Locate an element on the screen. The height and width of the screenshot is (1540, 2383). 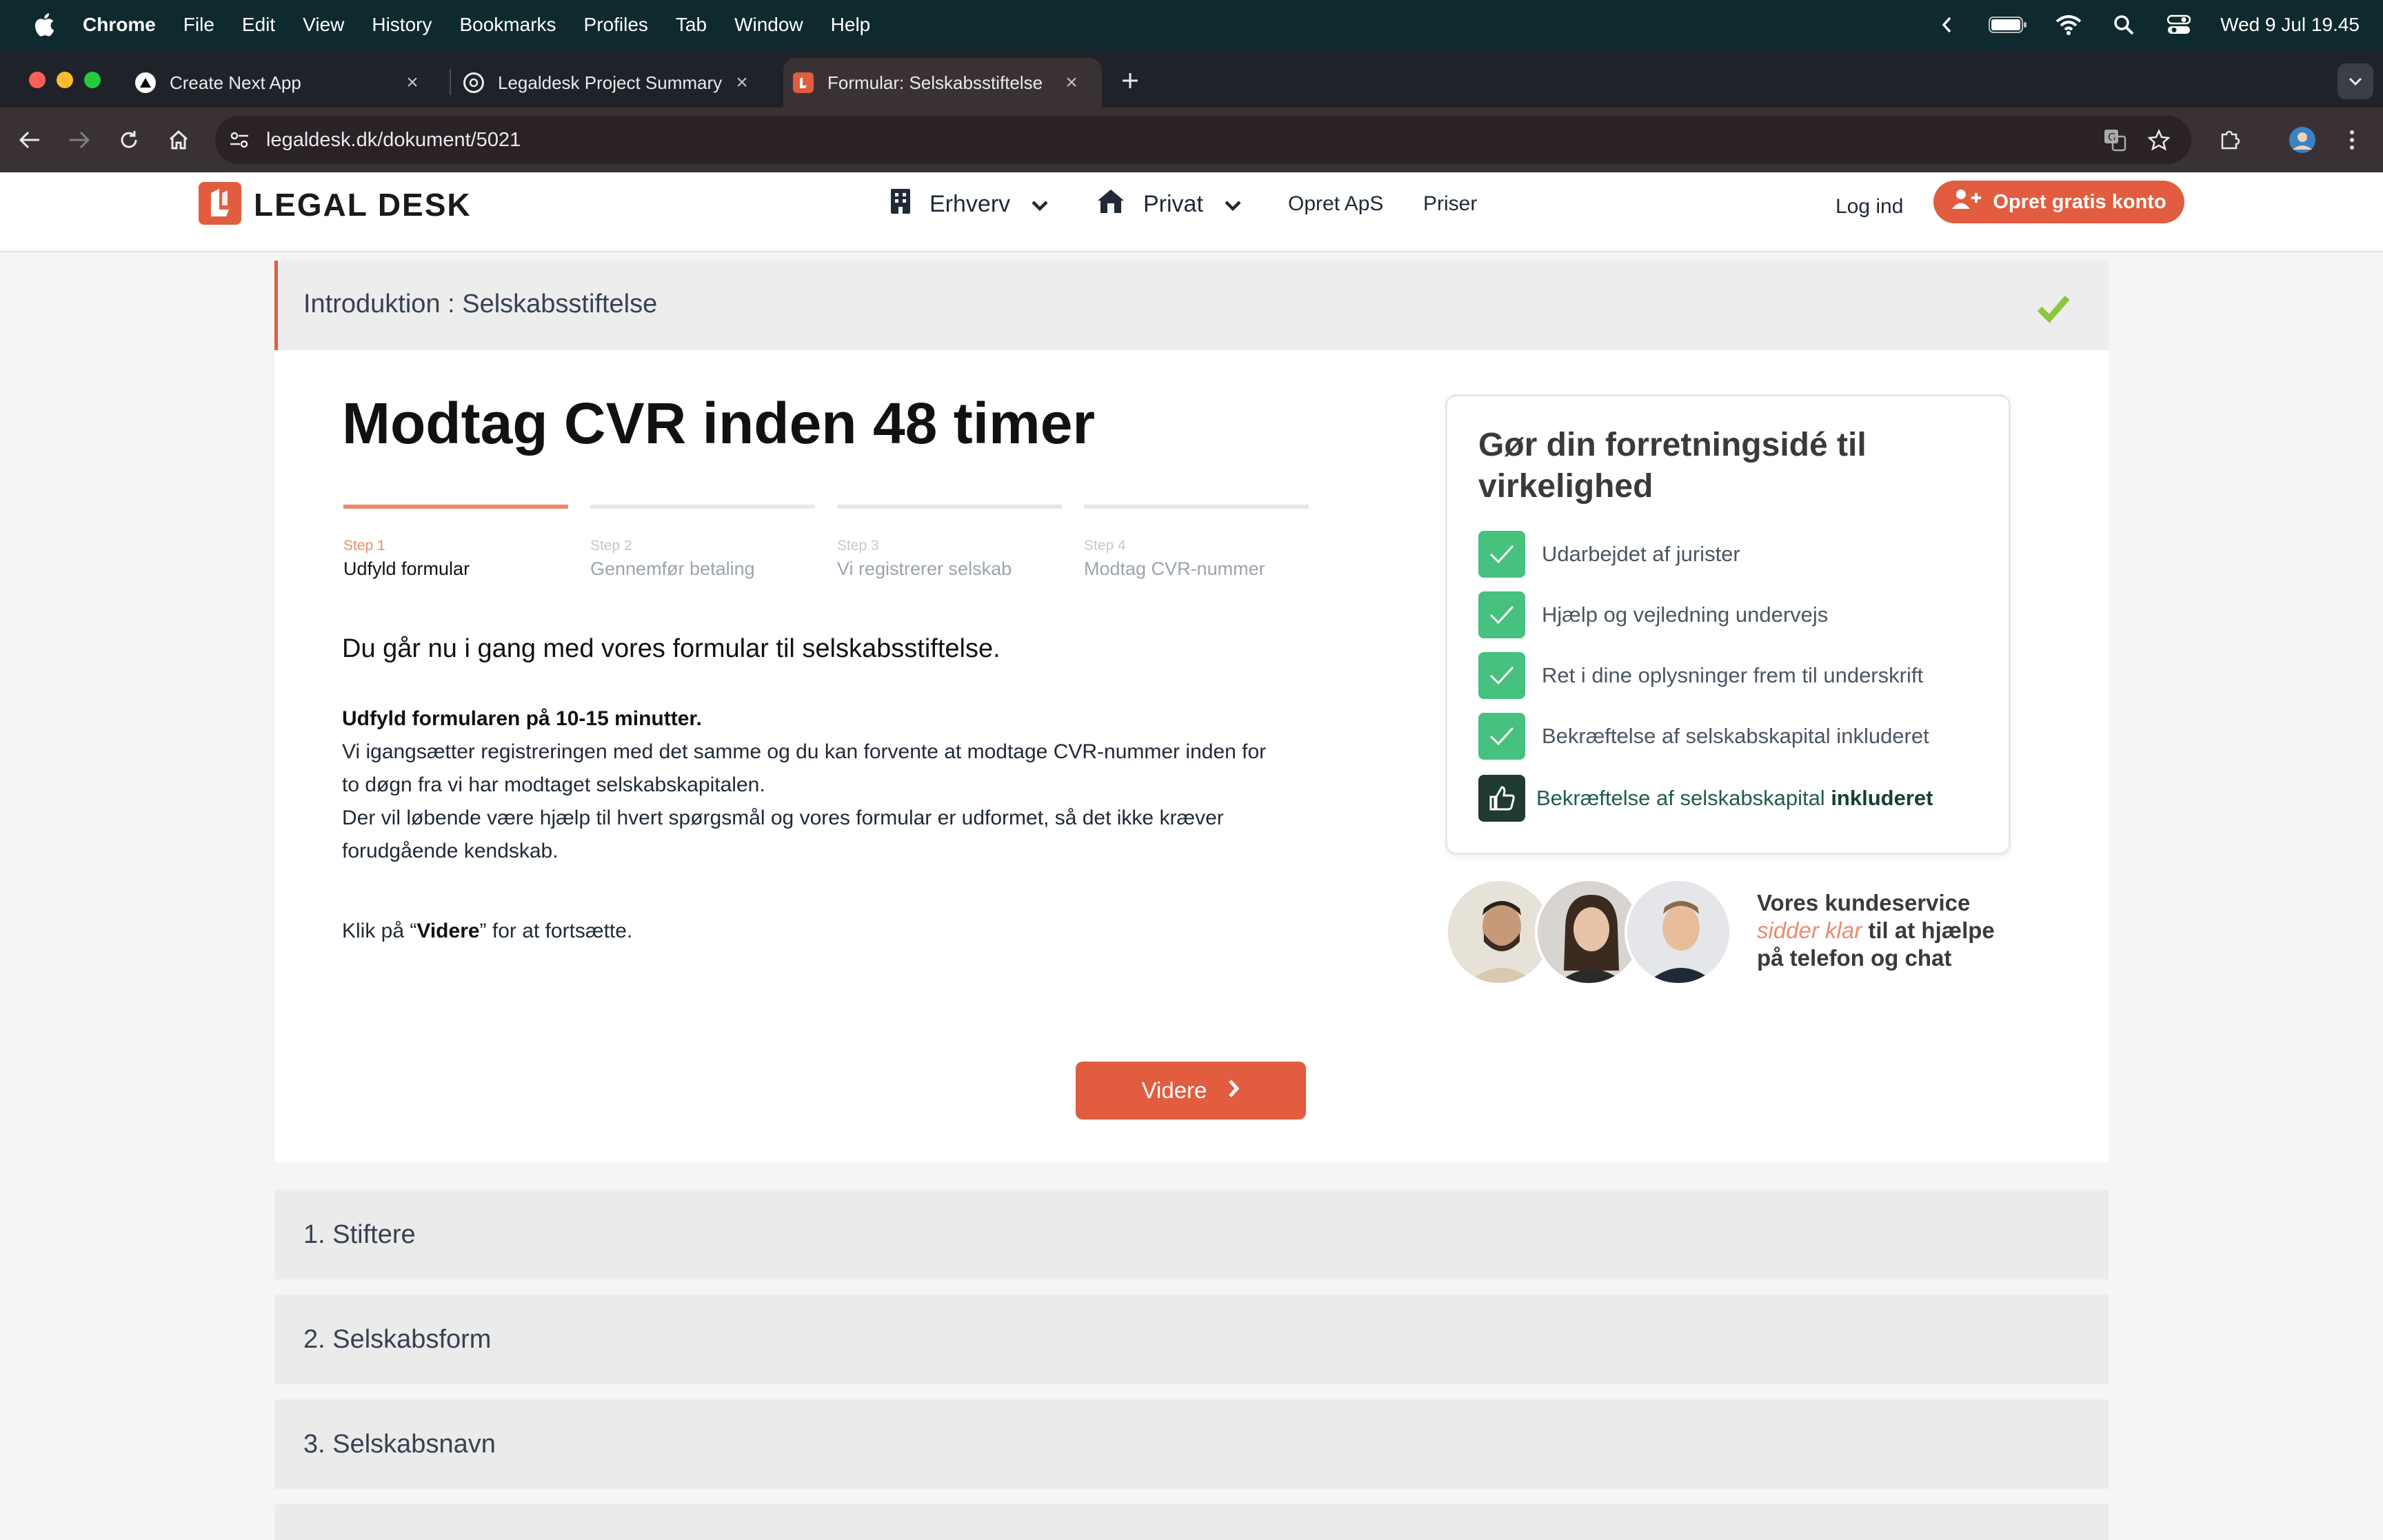
section-stiftere-title: 1. Stiftere is located at coordinates (359, 1235).